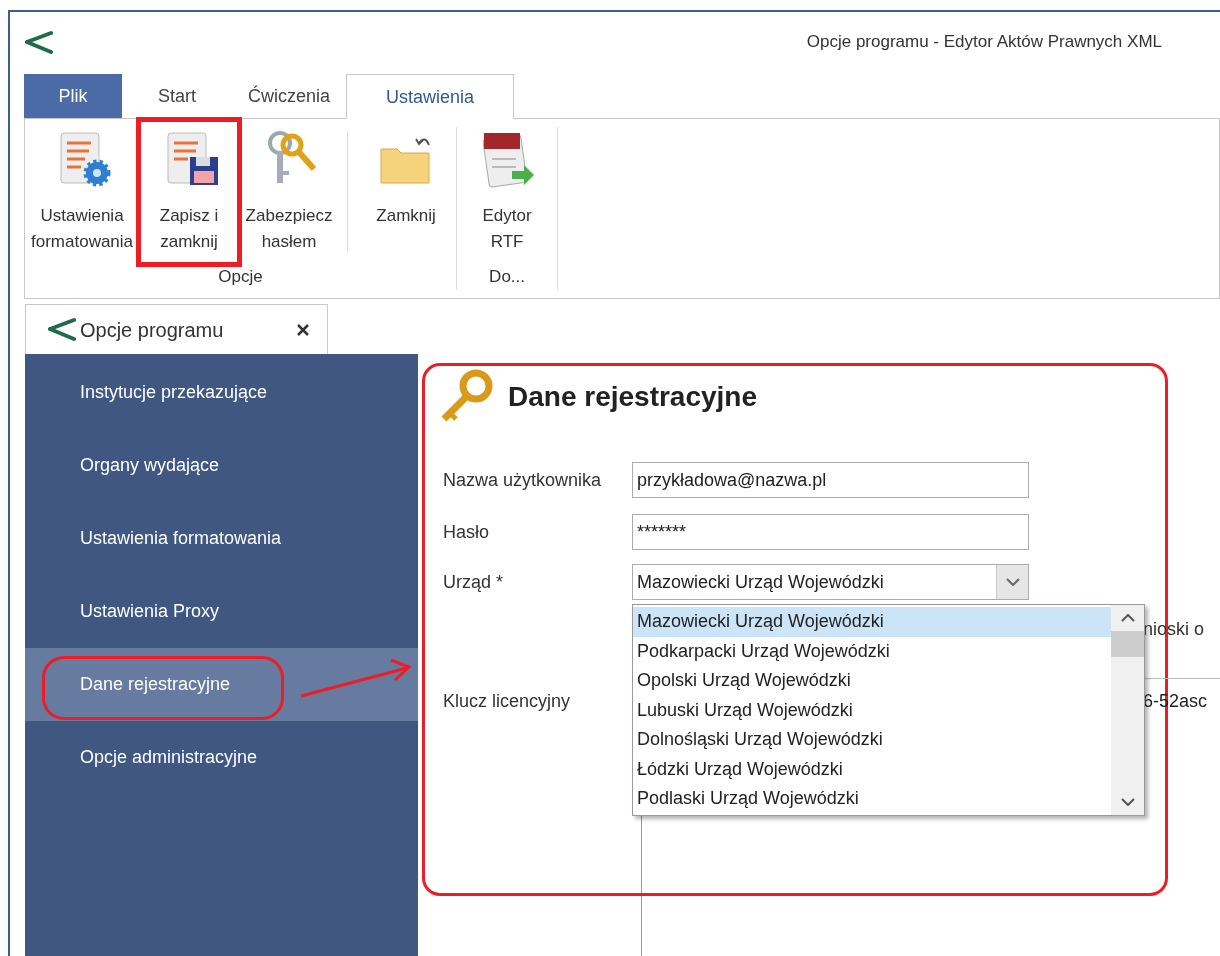  What do you see at coordinates (984, 42) in the screenshot?
I see `window-title: Opcje programu - Edytor Aktów Prawnych XML` at bounding box center [984, 42].